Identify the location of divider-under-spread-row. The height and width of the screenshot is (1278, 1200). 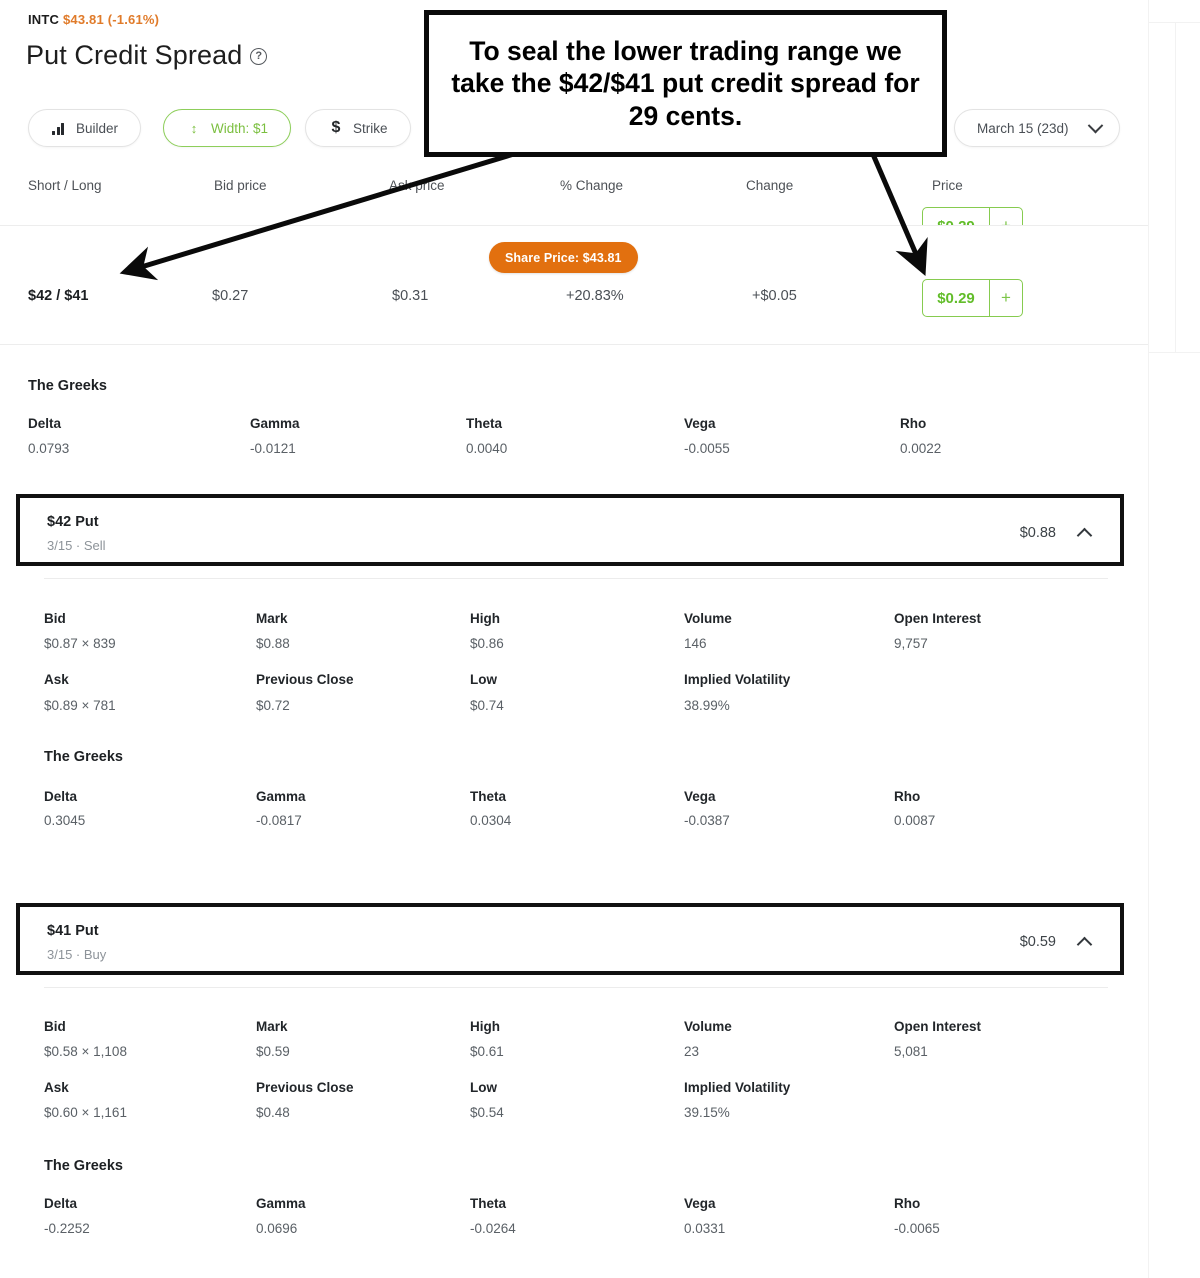
(574, 344).